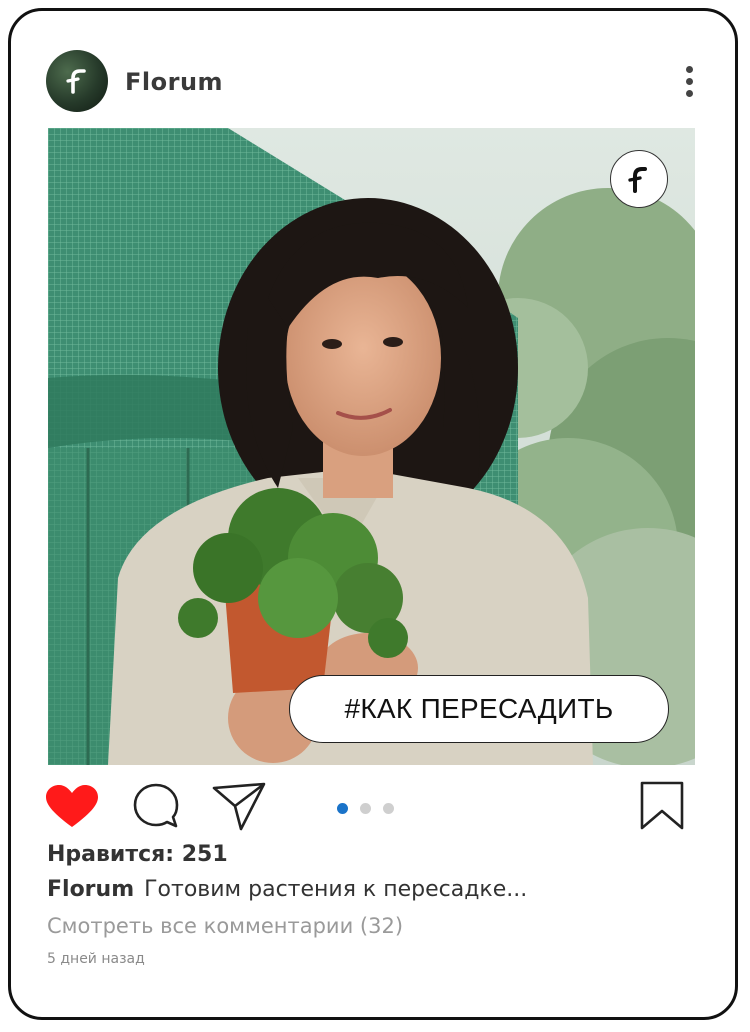 Image resolution: width=750 pixels, height=1032 pixels. I want to click on bookmark-icon, so click(662, 806).